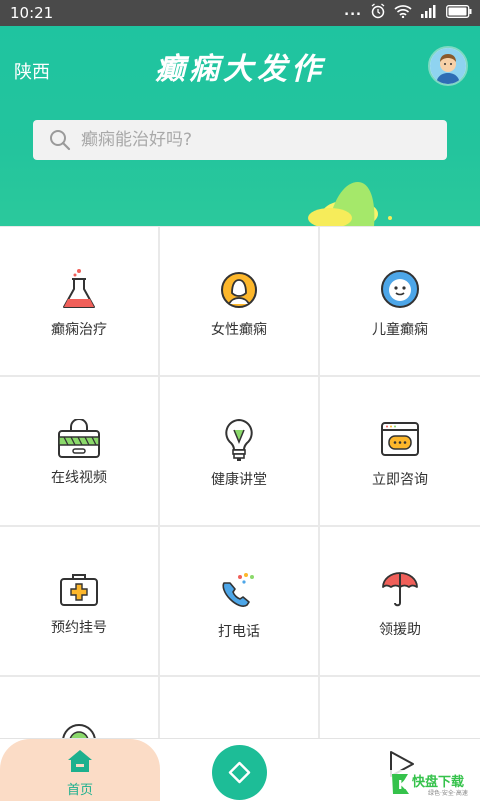 This screenshot has height=801, width=480. What do you see at coordinates (438, 782) in the screenshot?
I see `svg-text: 快盘下载` at bounding box center [438, 782].